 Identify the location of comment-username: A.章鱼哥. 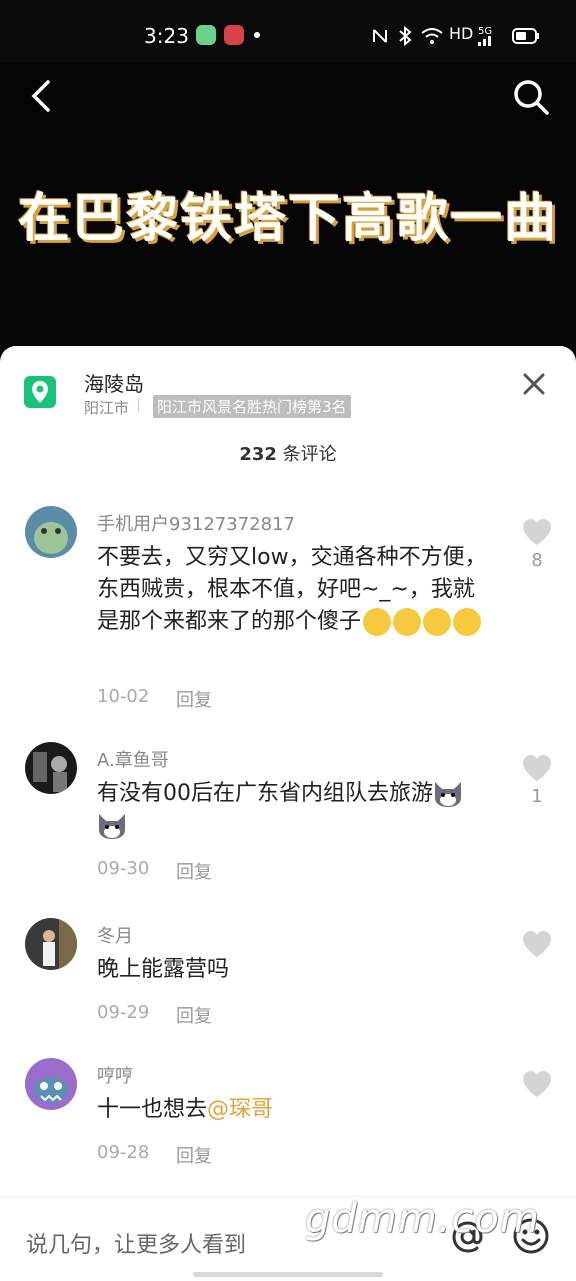
(133, 759).